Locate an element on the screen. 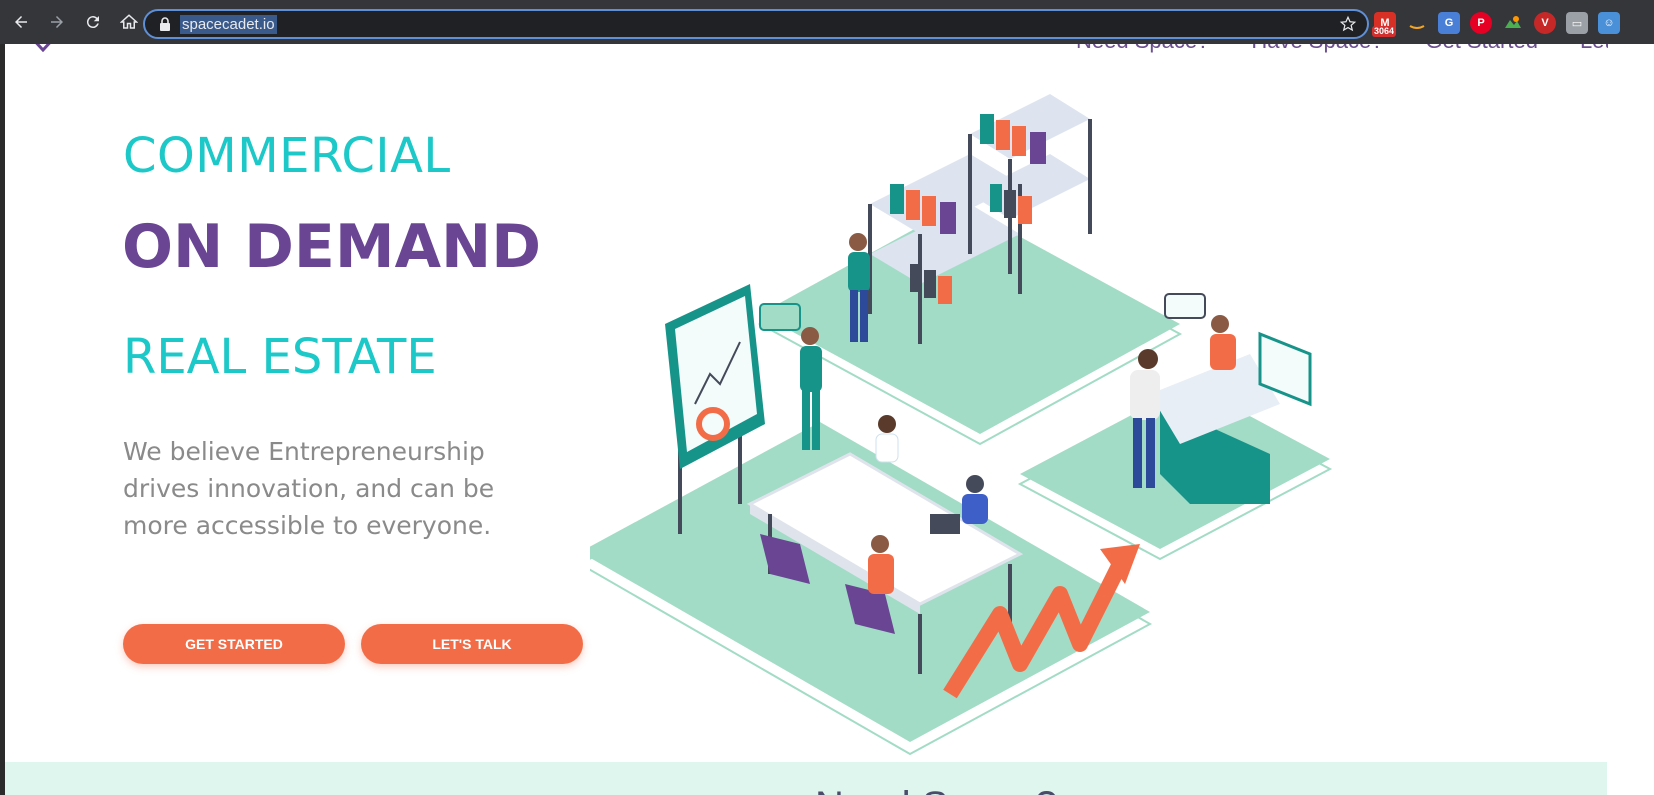 The image size is (1654, 795). pinterest-icon: P is located at coordinates (1481, 23).